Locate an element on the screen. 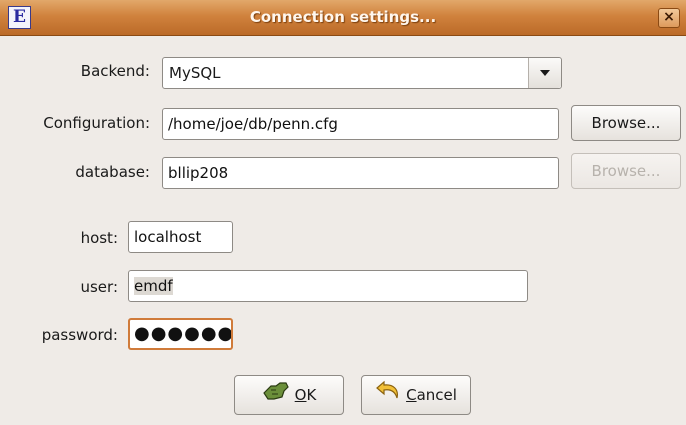 The image size is (686, 425). password-mask: ●●●●●● is located at coordinates (183, 333).